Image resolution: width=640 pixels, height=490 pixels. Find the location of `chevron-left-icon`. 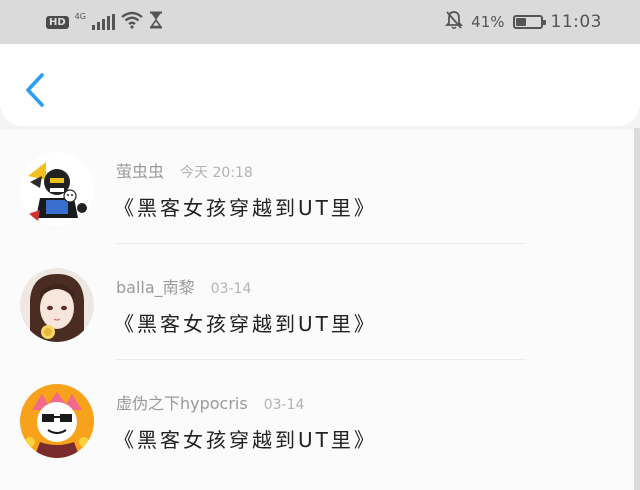

chevron-left-icon is located at coordinates (35, 90).